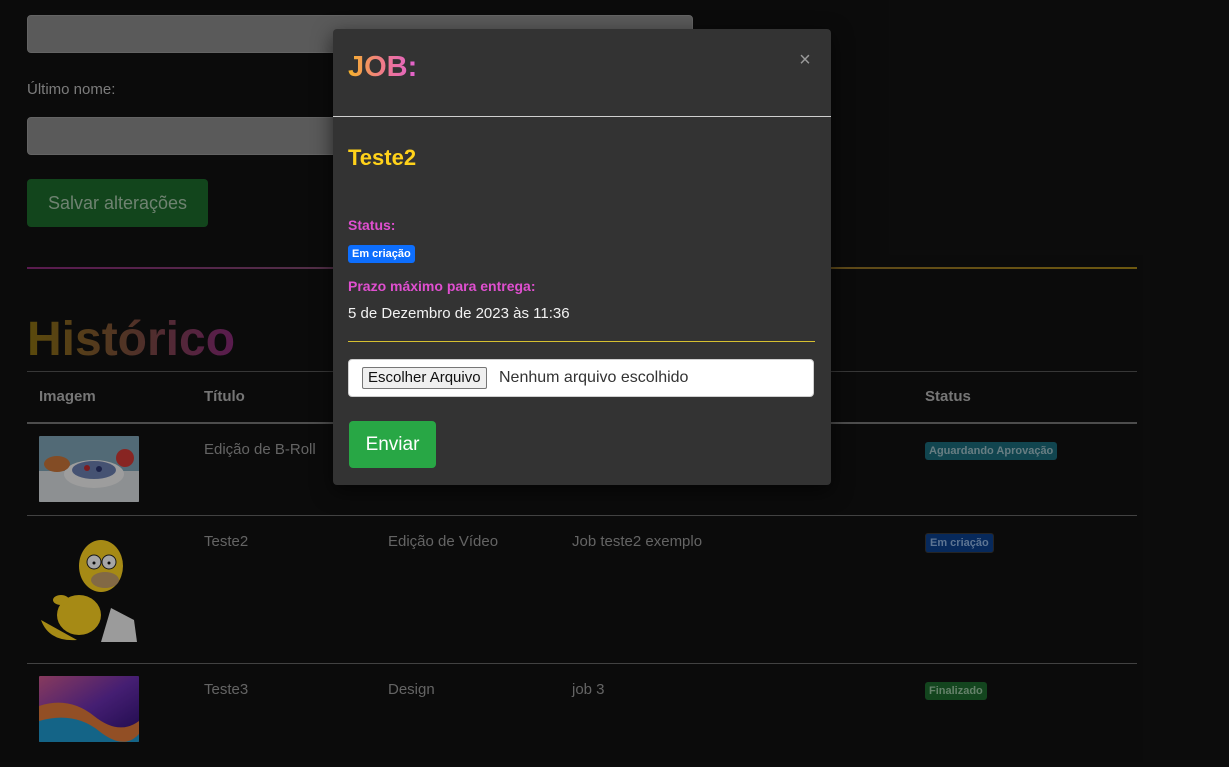 The image size is (1229, 767). Describe the element at coordinates (117, 203) in the screenshot. I see `save-changes-button: Salvar alterações` at that location.